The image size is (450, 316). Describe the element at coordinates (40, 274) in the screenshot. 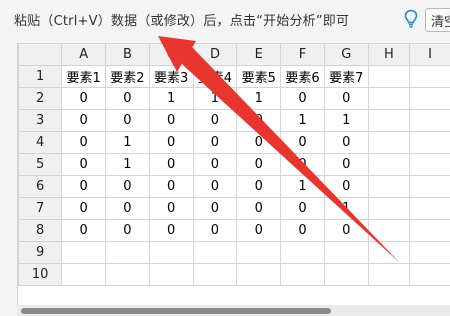

I see `row-header: 10` at that location.